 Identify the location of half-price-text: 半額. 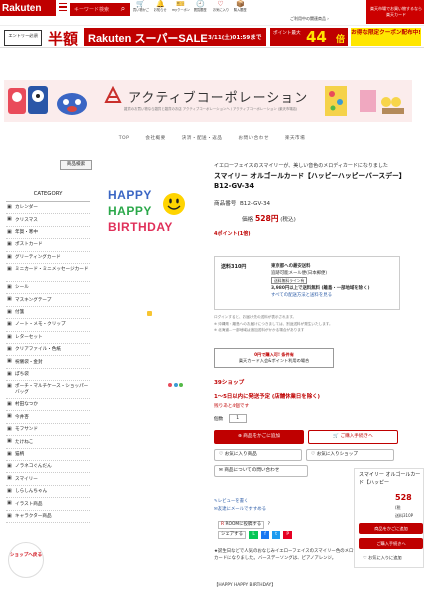
(63, 39).